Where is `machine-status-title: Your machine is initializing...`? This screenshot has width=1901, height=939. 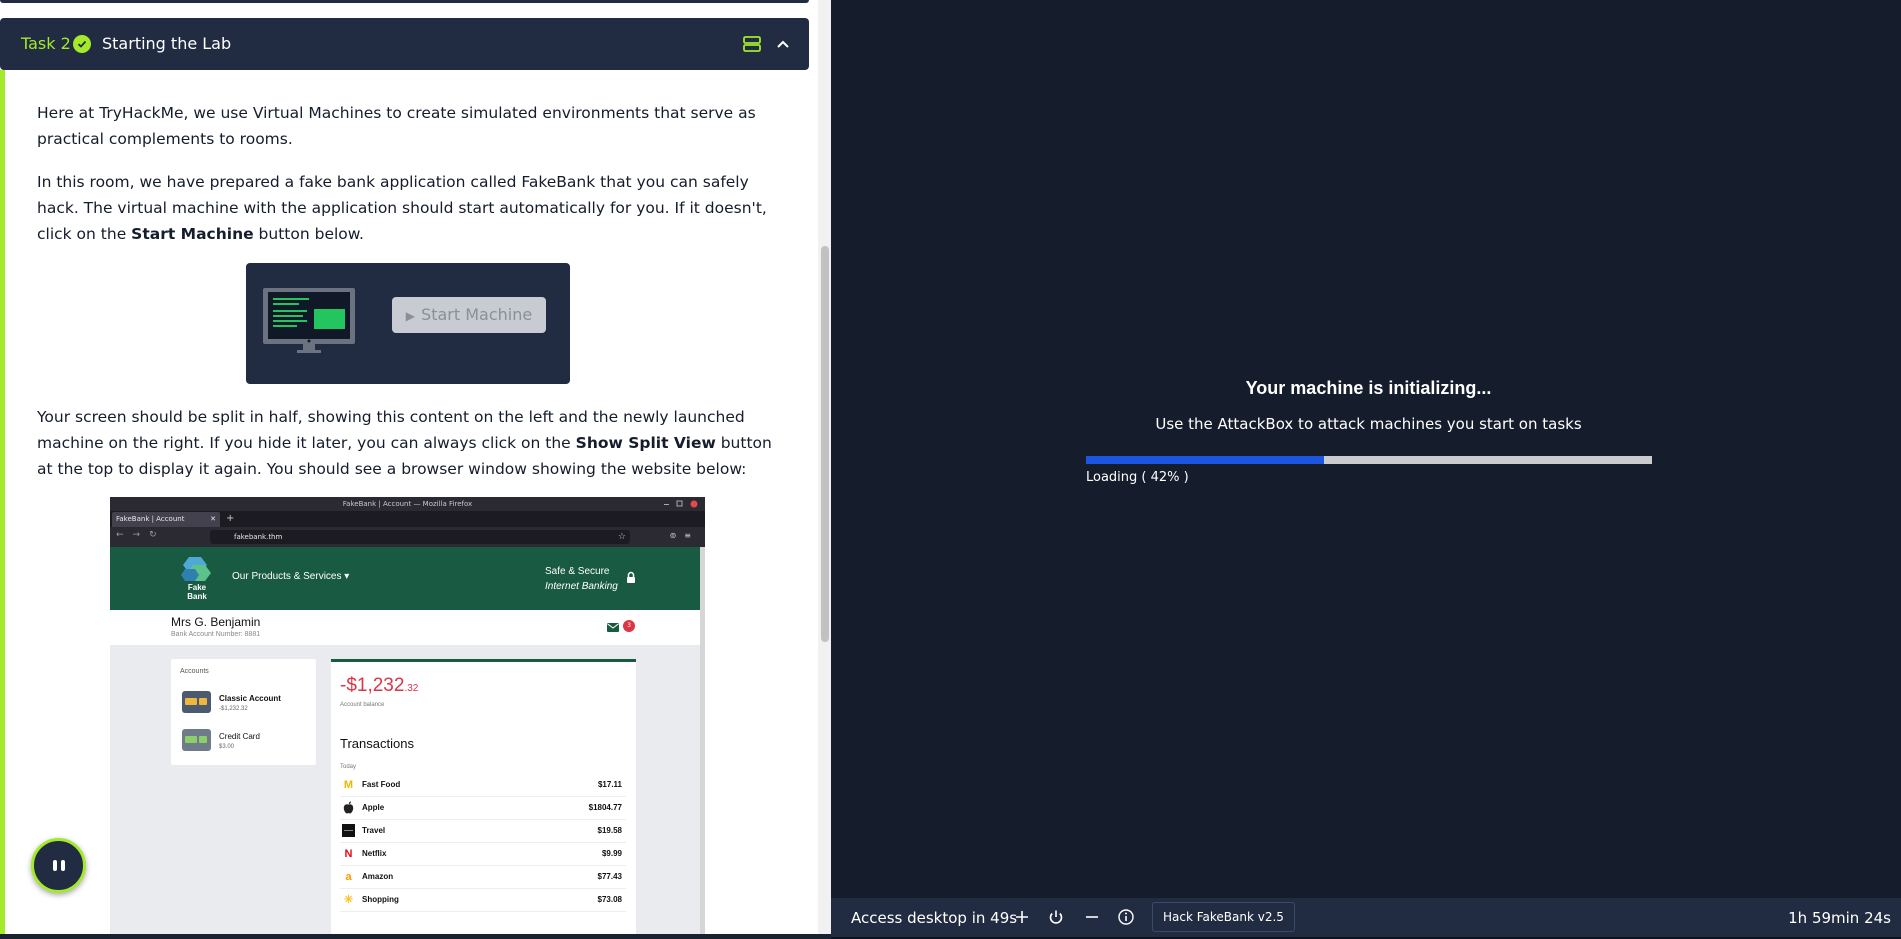 machine-status-title: Your machine is initializing... is located at coordinates (1368, 388).